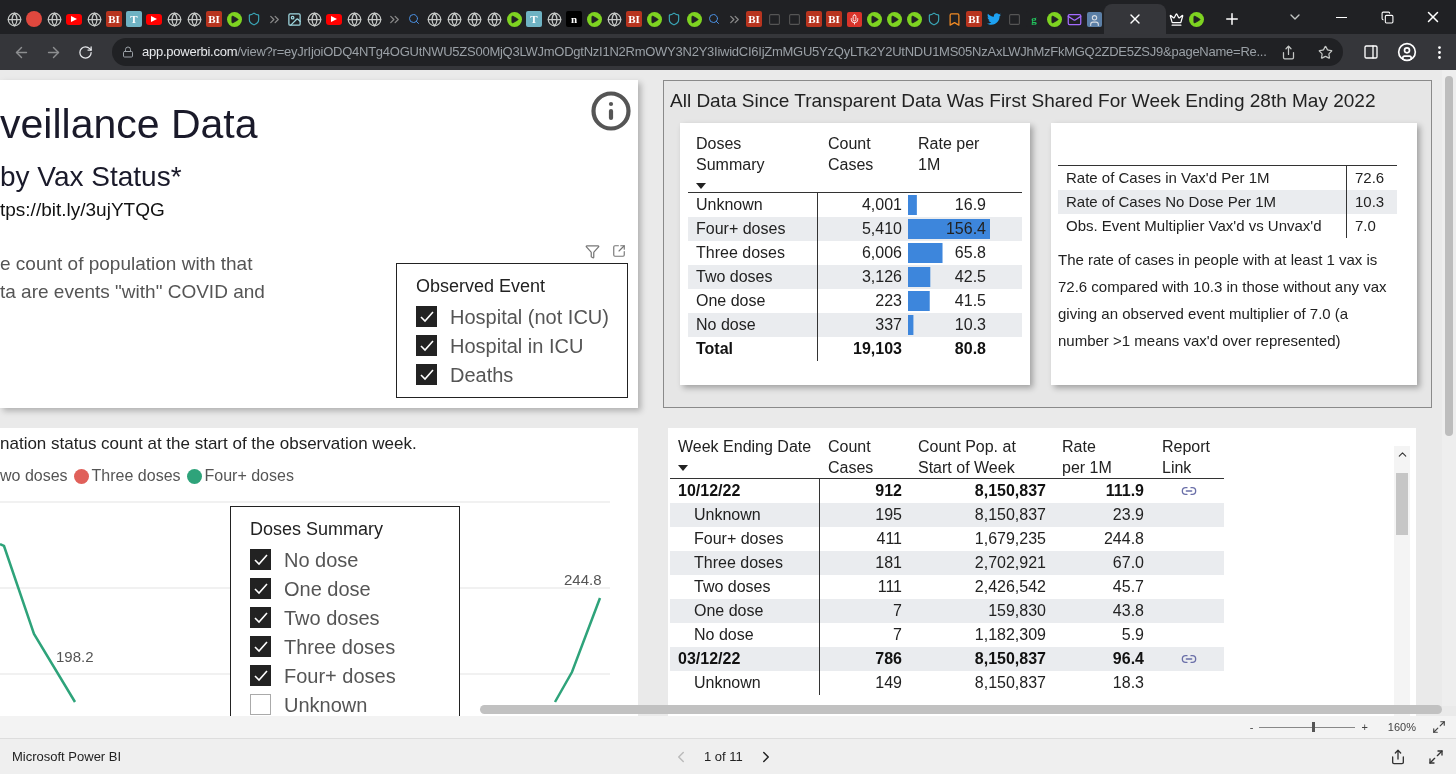  I want to click on table-cell-text: 156.4, so click(965, 229).